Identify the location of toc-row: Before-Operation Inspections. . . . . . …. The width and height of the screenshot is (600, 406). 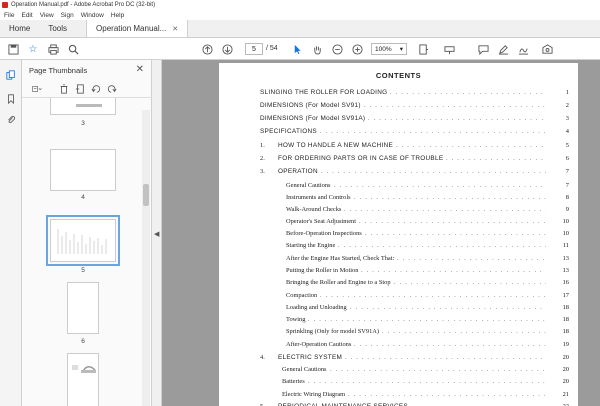
(398, 234).